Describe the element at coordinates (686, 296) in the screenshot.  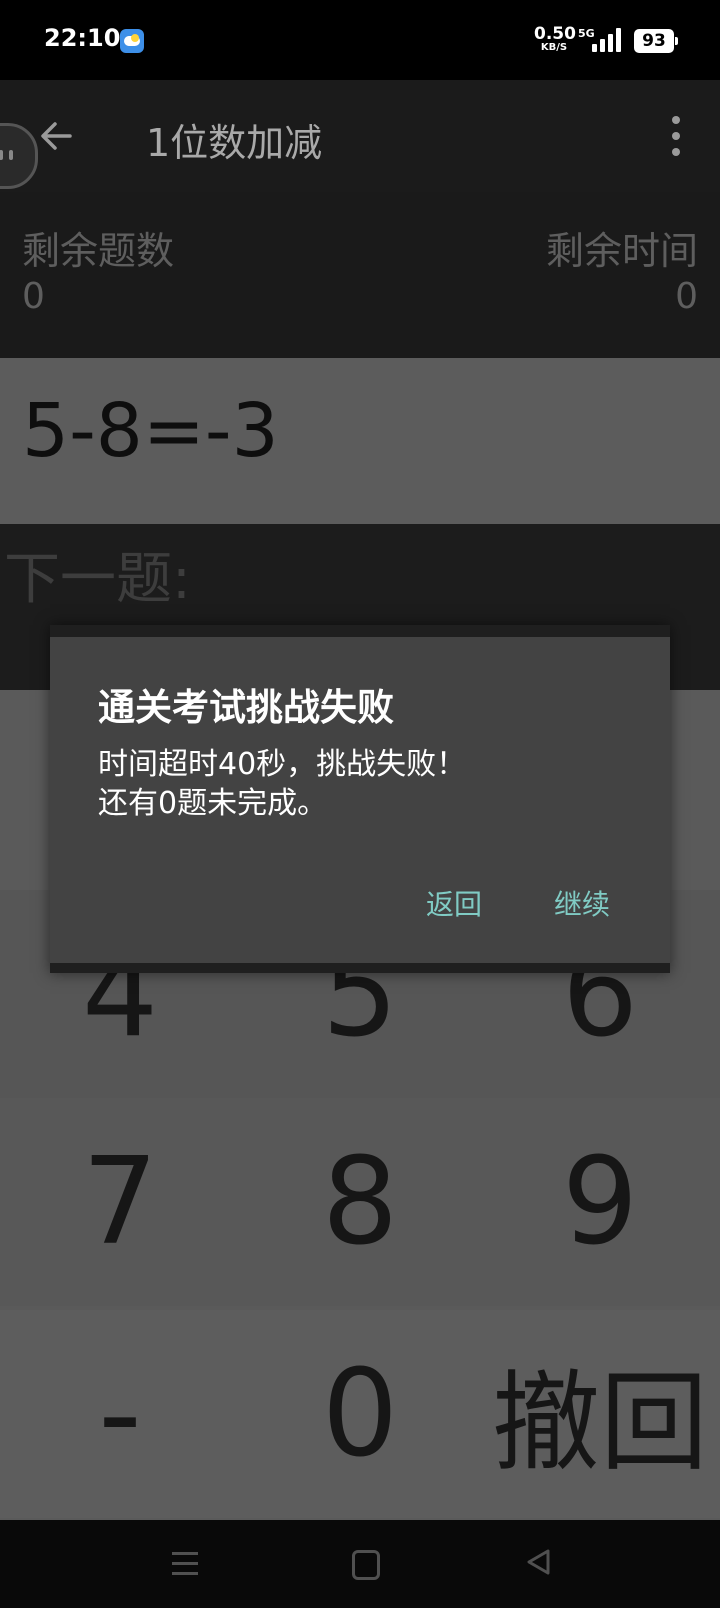
I see `remaining-time-value: 0` at that location.